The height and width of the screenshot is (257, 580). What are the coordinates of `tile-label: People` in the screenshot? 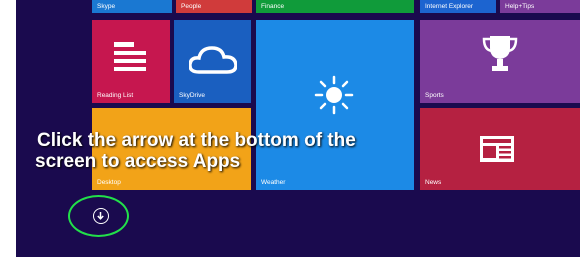 It's located at (191, 6).